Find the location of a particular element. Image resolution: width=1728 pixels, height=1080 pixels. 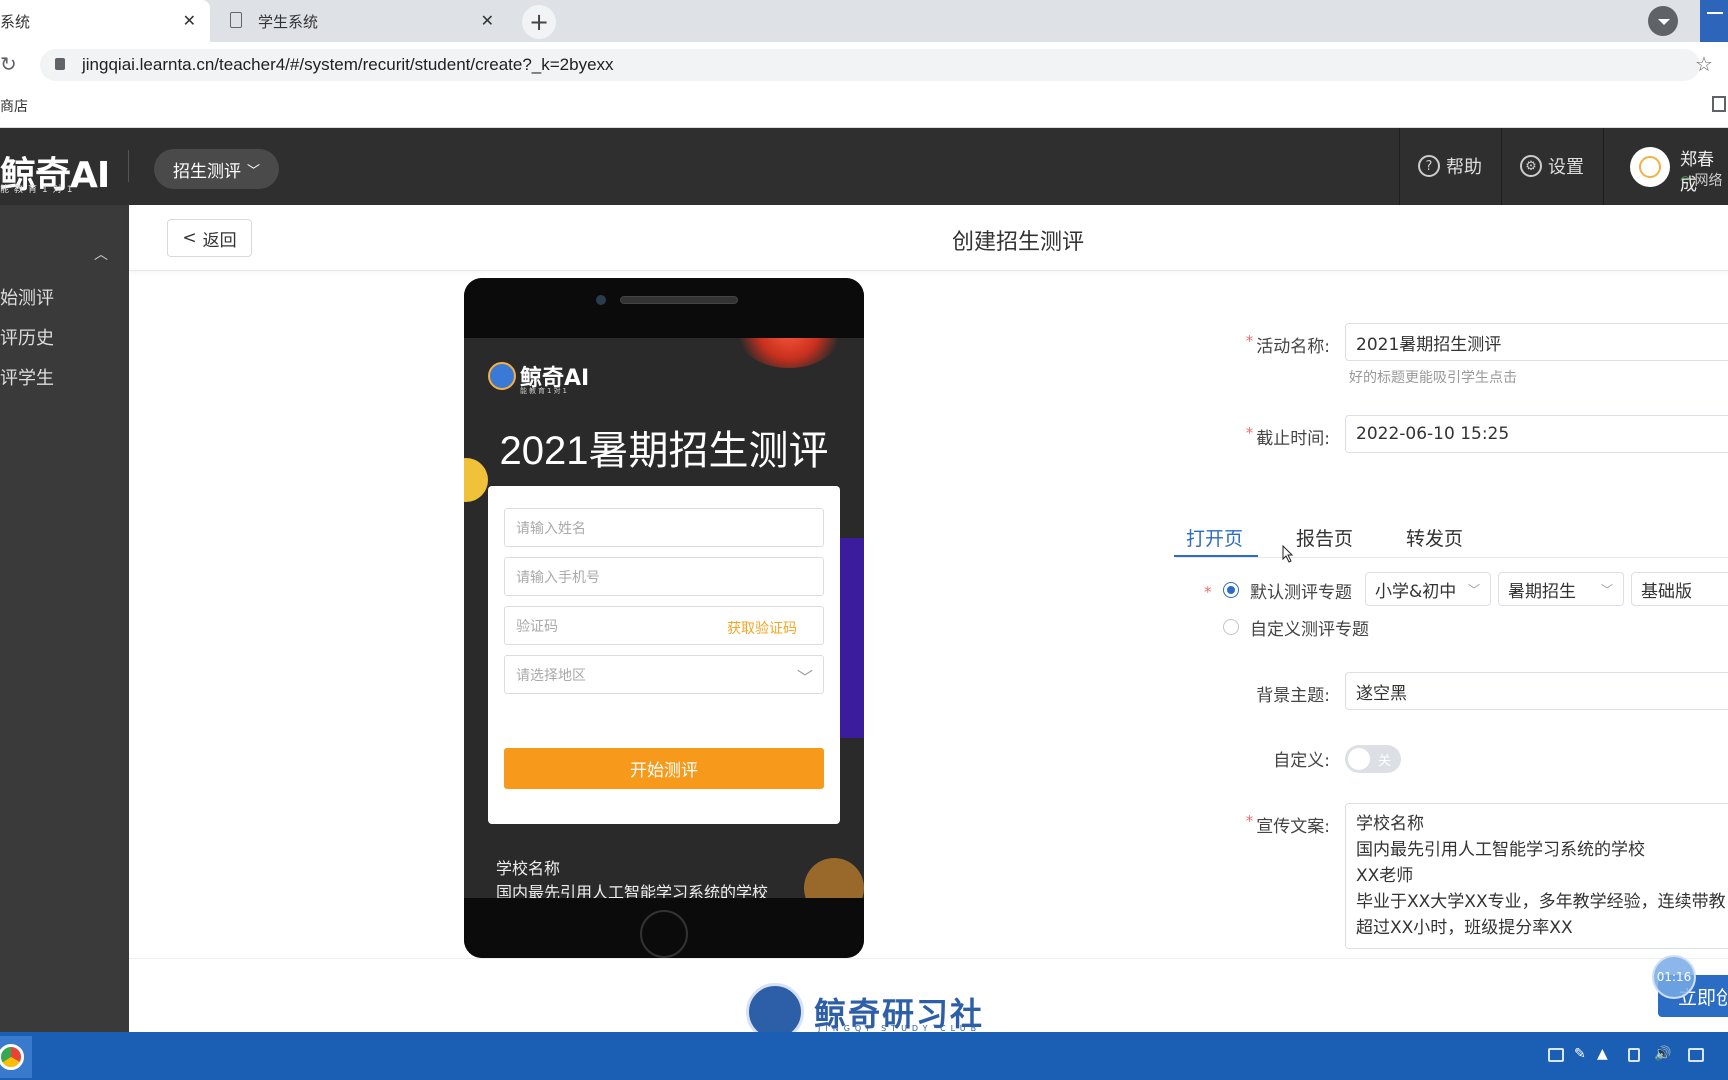

phone-bottom-bezel is located at coordinates (664, 928).